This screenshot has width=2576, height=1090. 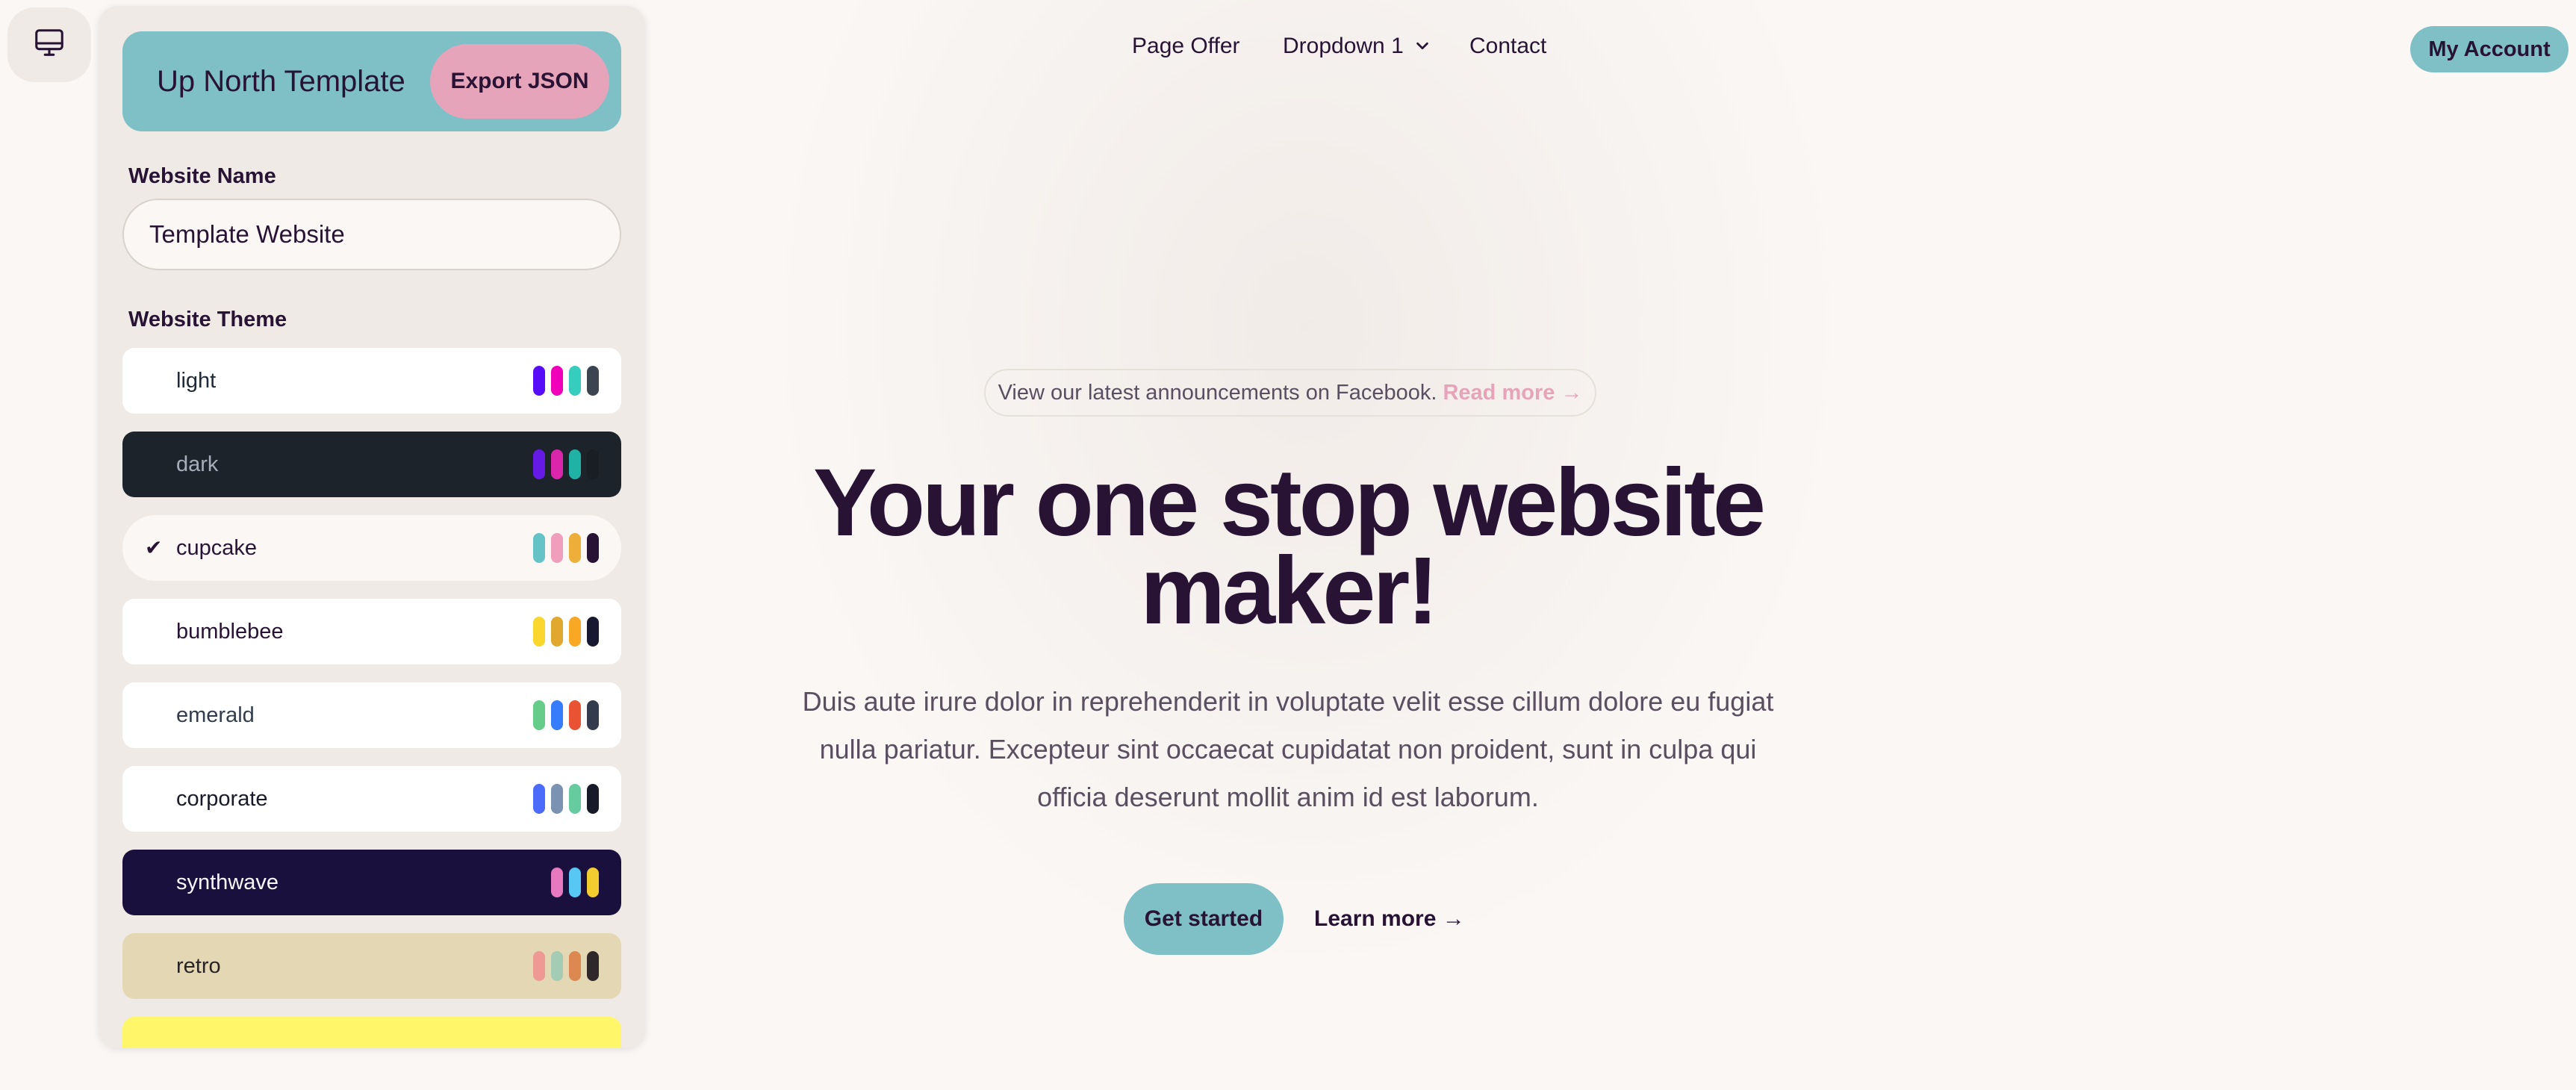 What do you see at coordinates (371, 882) in the screenshot?
I see `theme-option-synthwave: synthwave` at bounding box center [371, 882].